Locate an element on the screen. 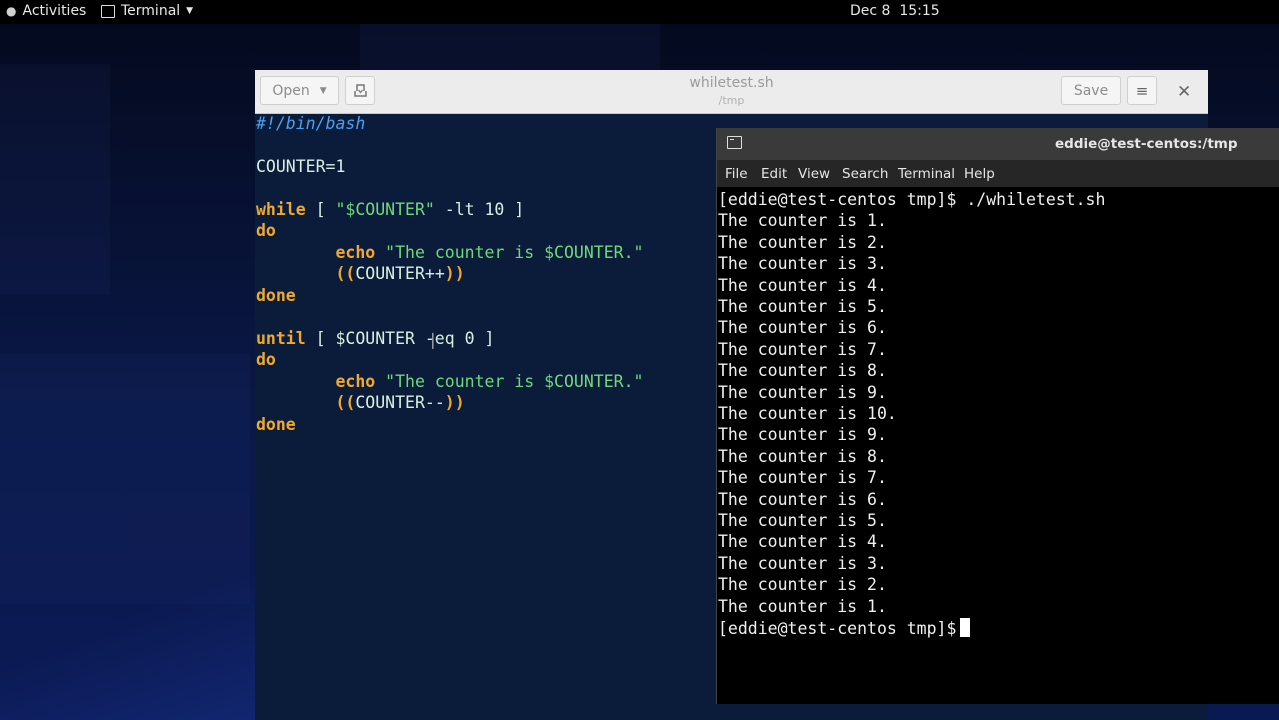  activities-button: ● Activities is located at coordinates (46, 11).